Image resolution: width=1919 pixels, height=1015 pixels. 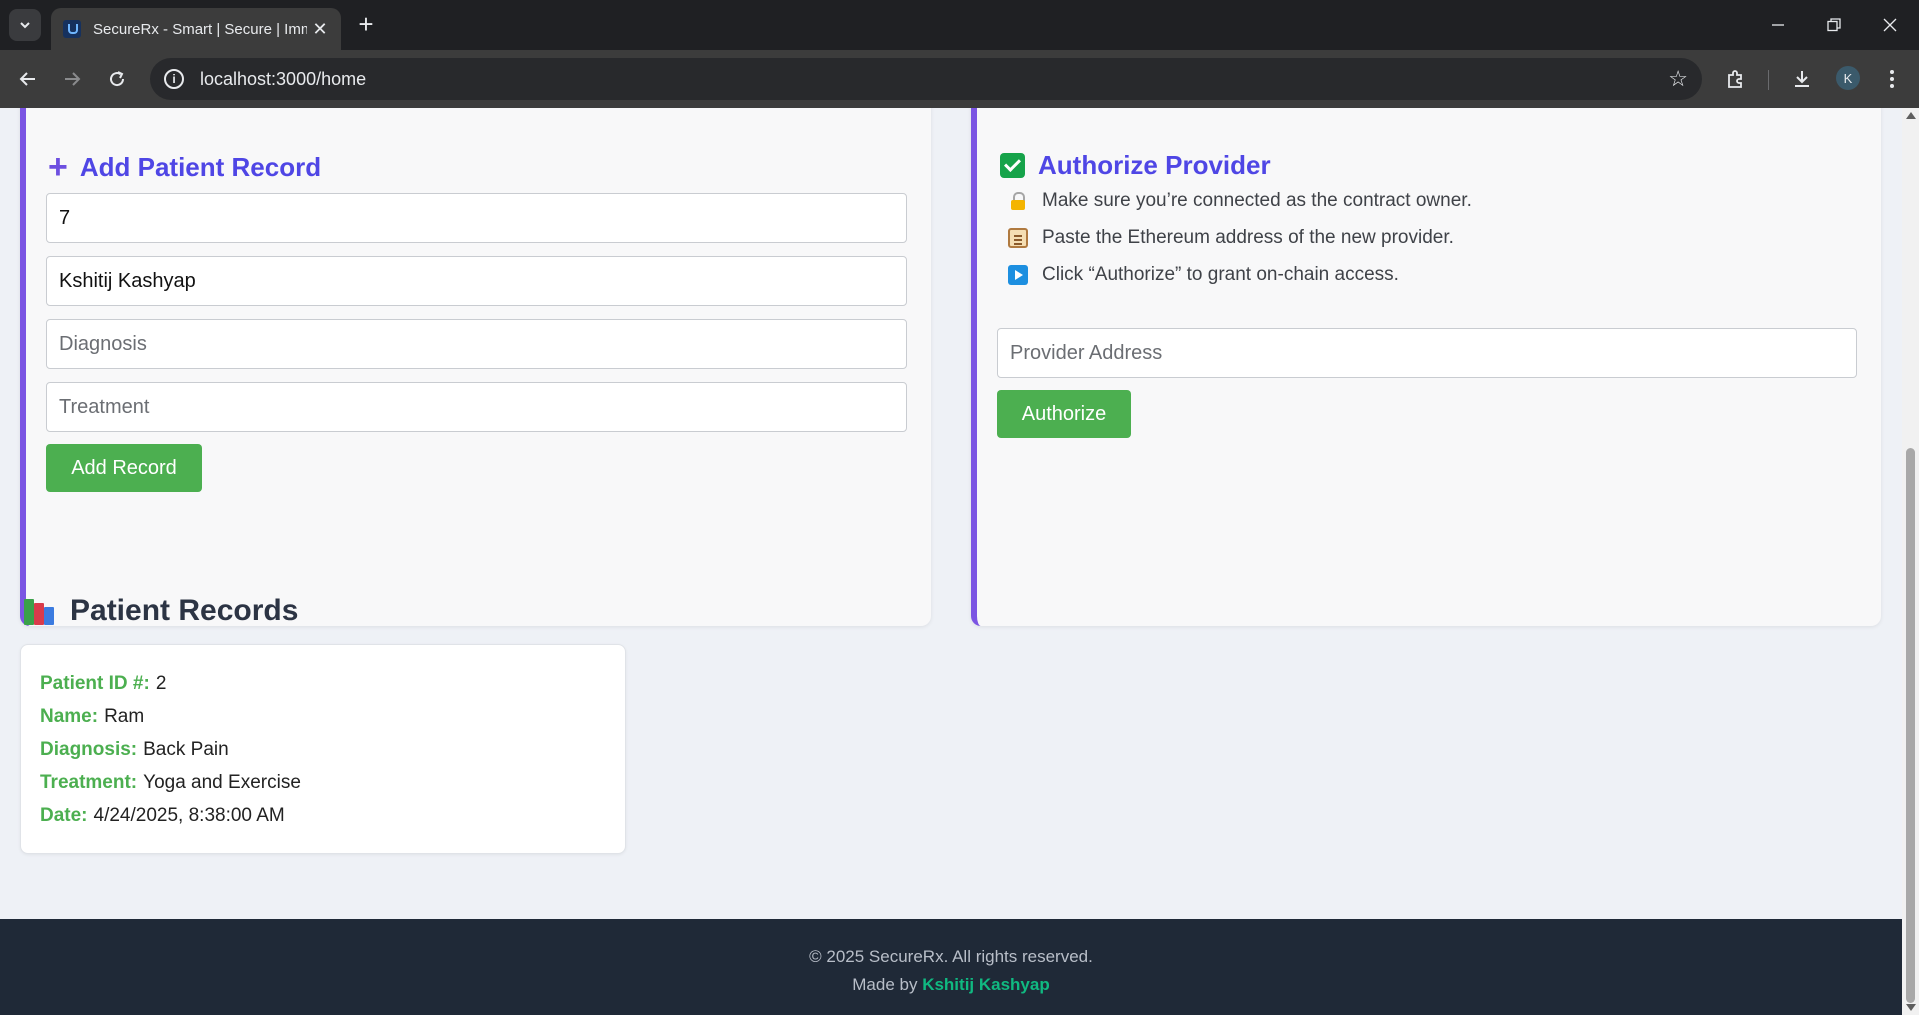 I want to click on provider-address-input, so click(x=1427, y=353).